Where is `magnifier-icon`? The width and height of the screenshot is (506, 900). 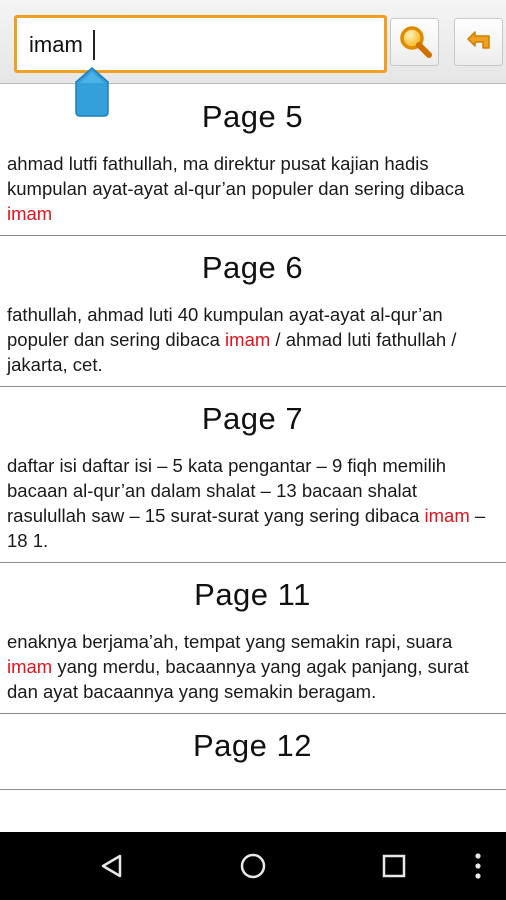 magnifier-icon is located at coordinates (415, 42).